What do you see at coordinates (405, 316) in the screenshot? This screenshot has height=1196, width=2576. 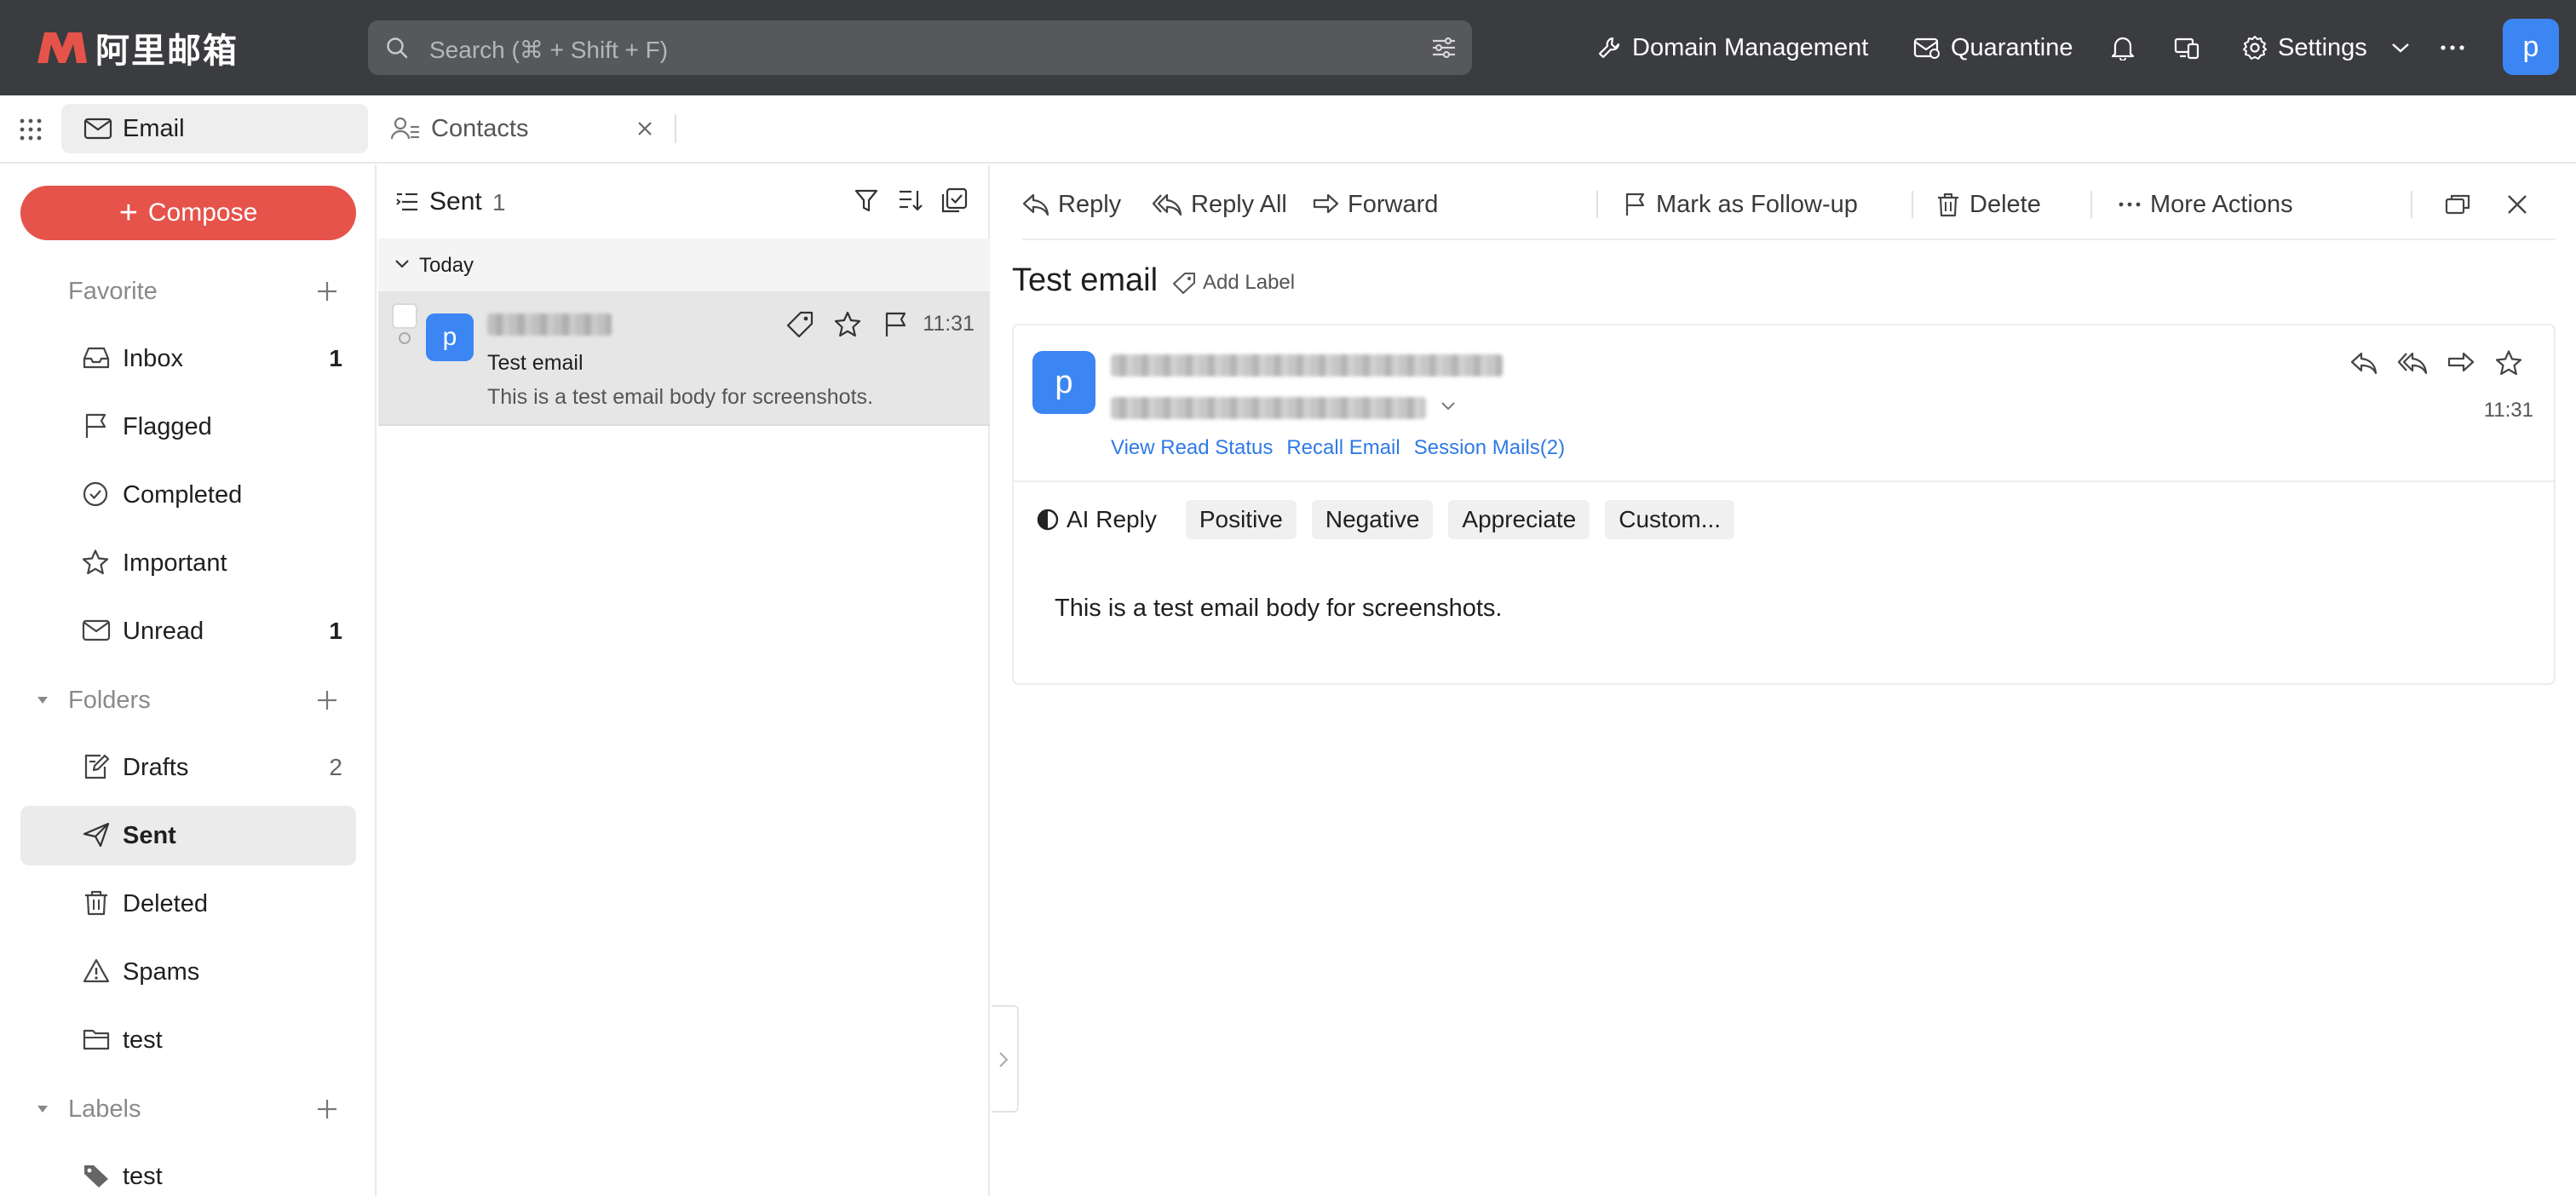 I see `row-checkbox` at bounding box center [405, 316].